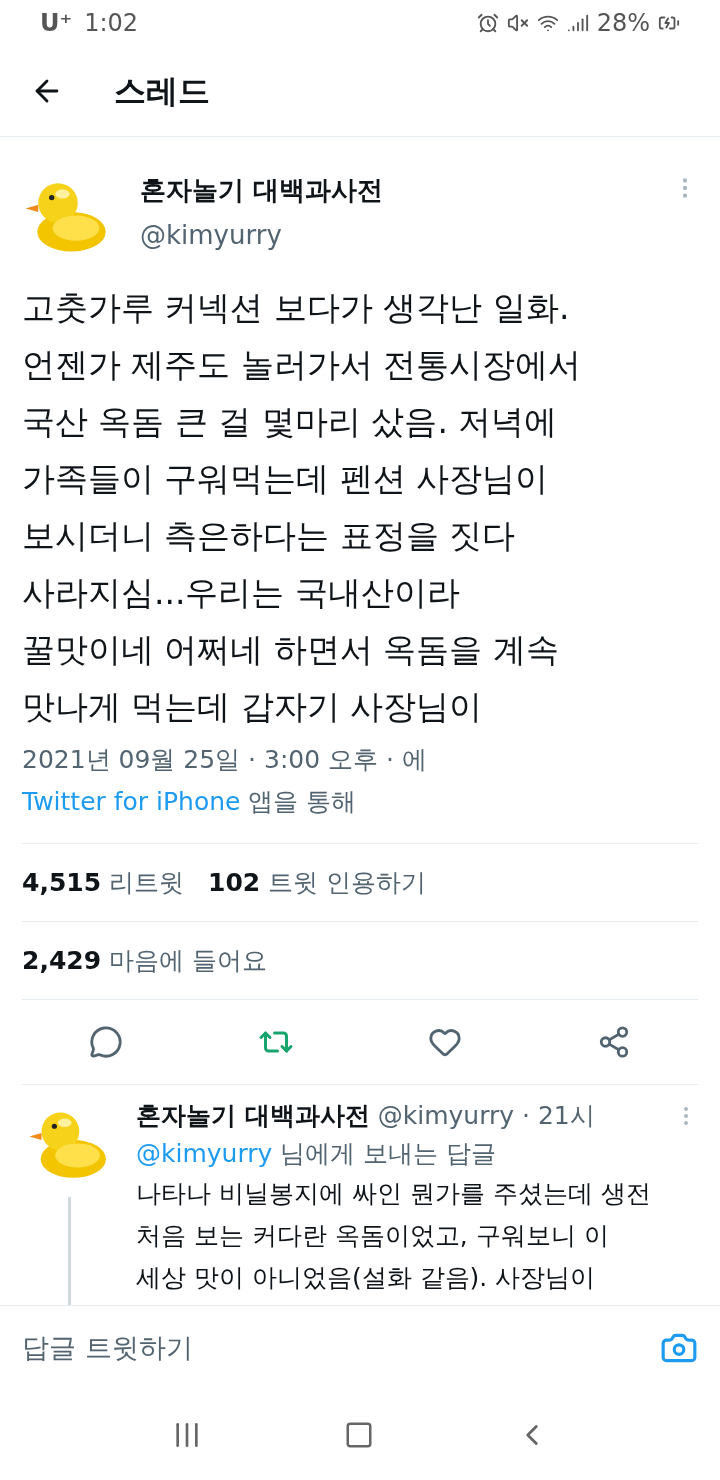 This screenshot has width=720, height=1480. Describe the element at coordinates (291, 650) in the screenshot. I see `tweet-text-line: 꿀맛이네 어쩌네 하면서 옥돔을 계속` at that location.